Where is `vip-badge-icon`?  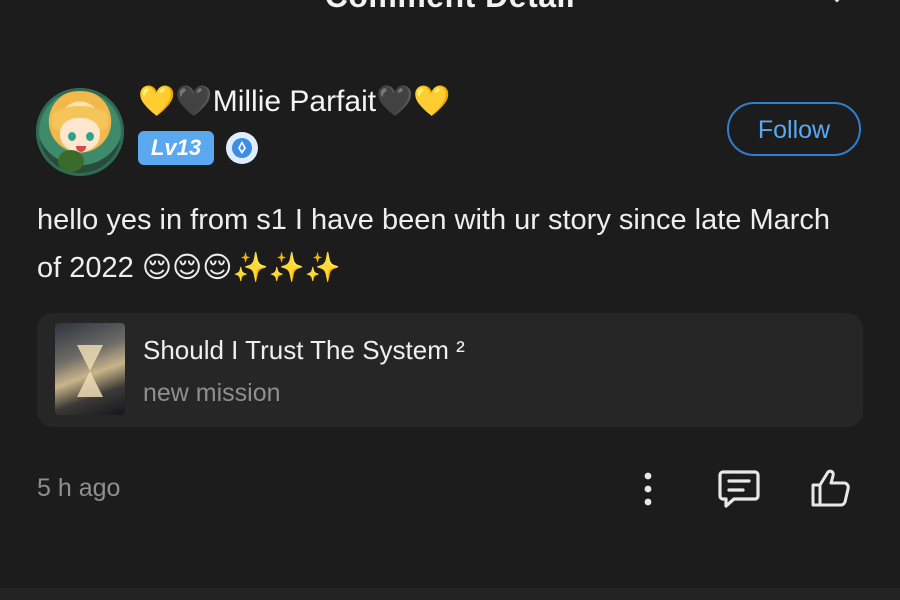
vip-badge-icon is located at coordinates (242, 148).